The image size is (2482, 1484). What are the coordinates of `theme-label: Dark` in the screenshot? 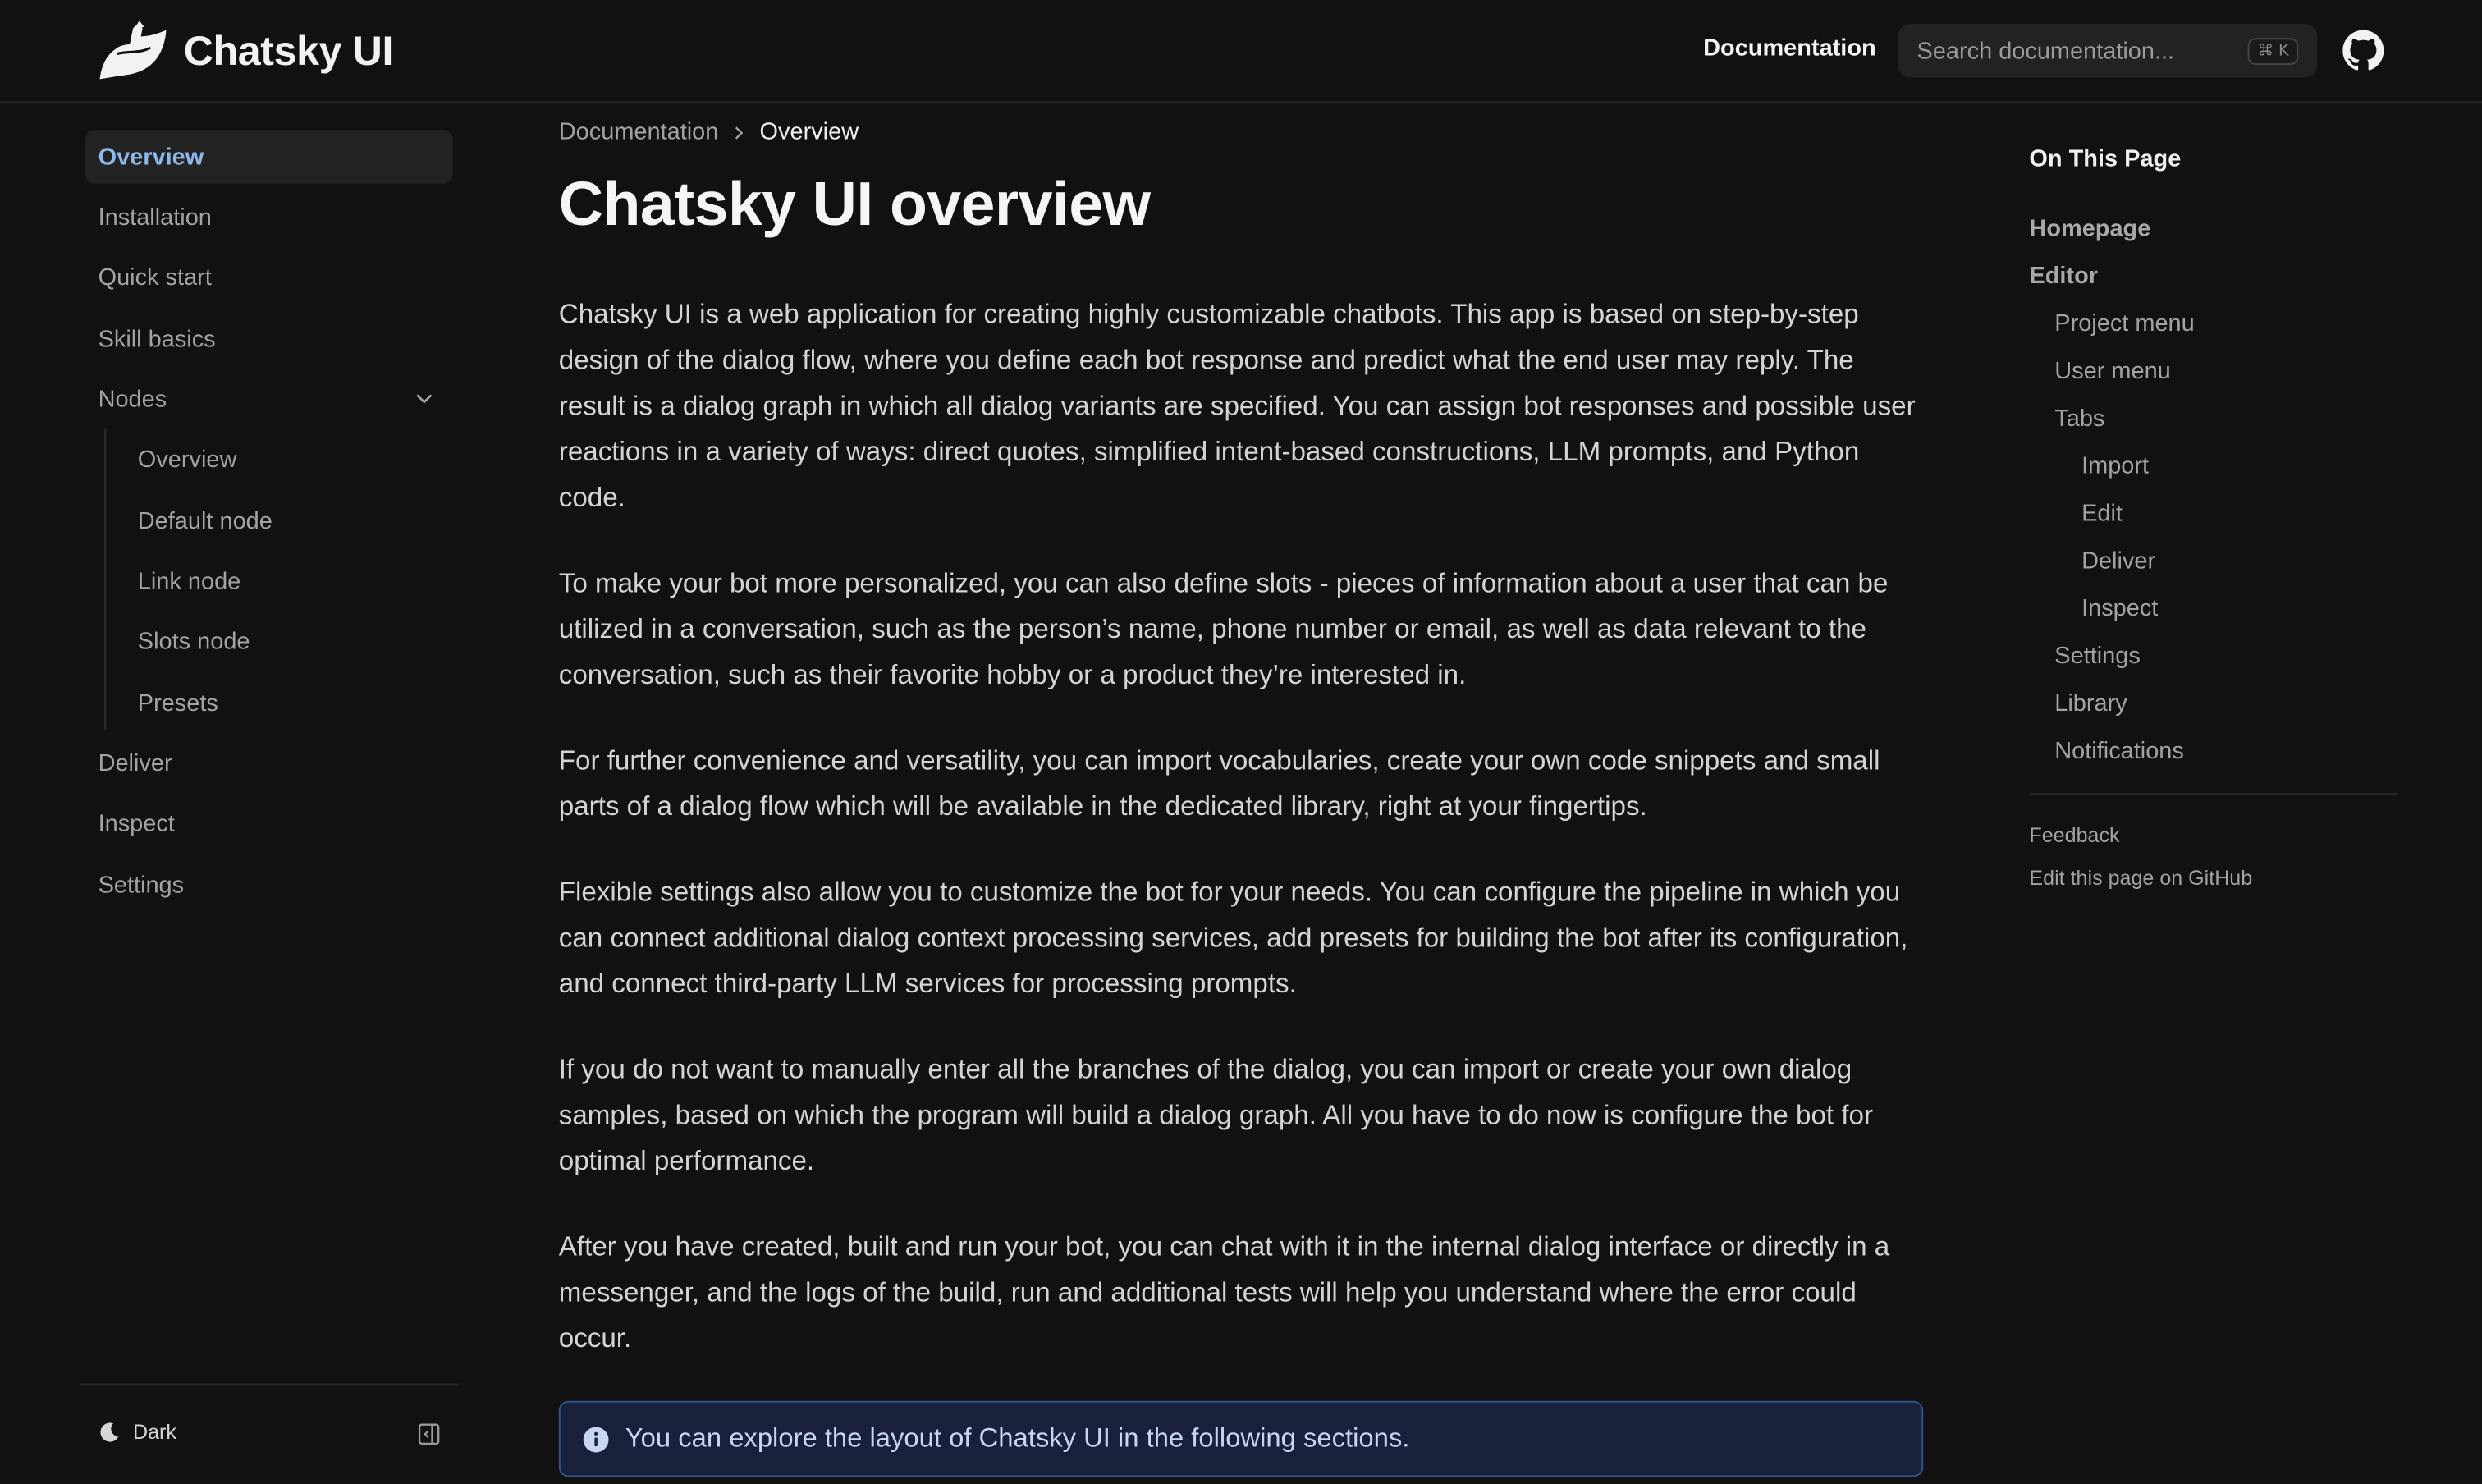 It's located at (154, 1431).